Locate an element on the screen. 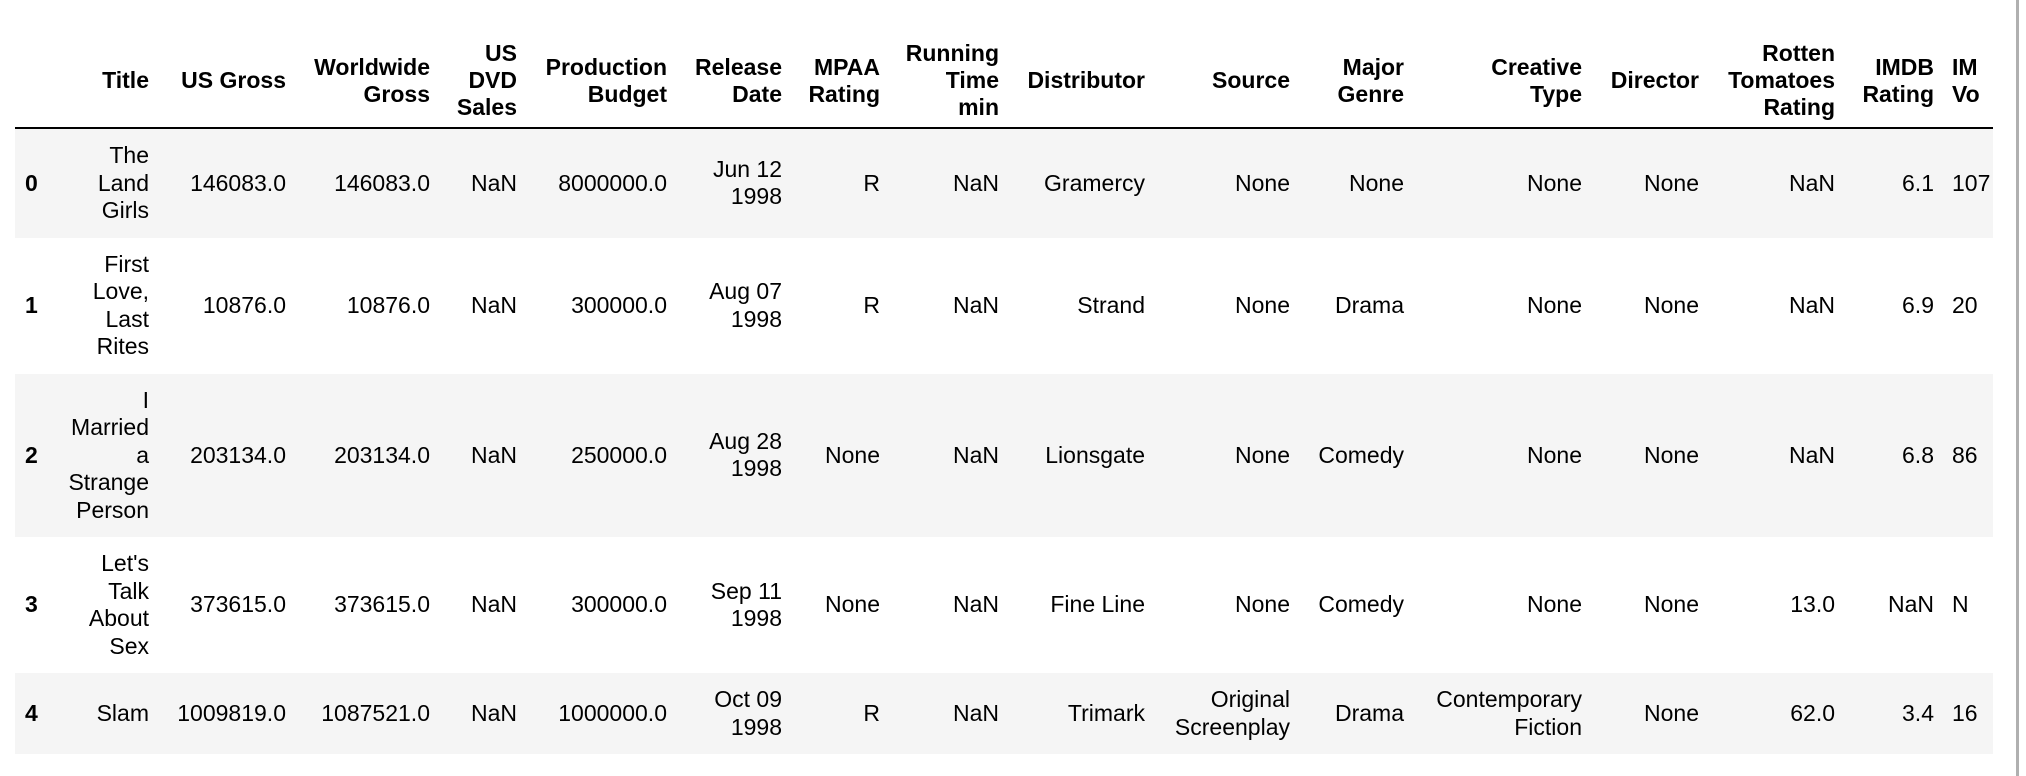 This screenshot has width=2026, height=776. cell-us-gross: 203134.0 is located at coordinates (227, 455).